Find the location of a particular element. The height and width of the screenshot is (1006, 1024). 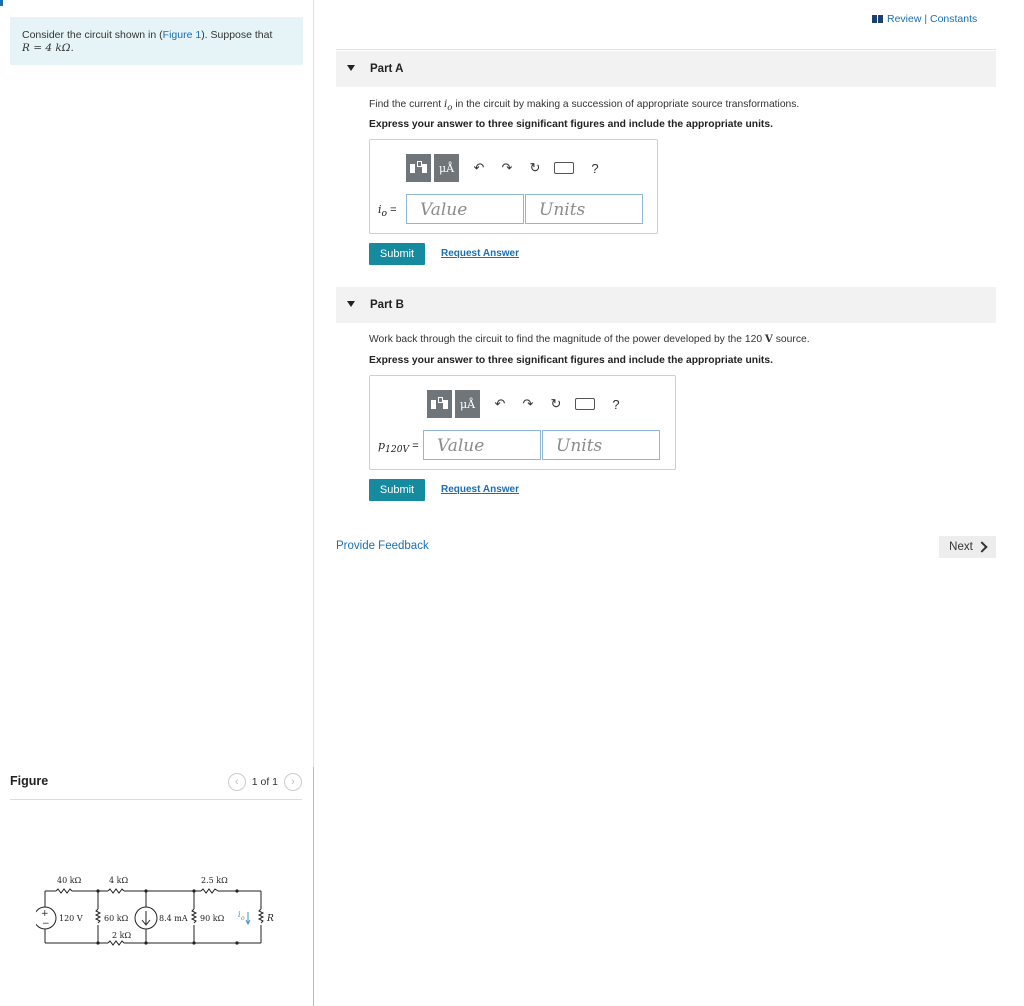

label-120v: 120 V is located at coordinates (71, 918).